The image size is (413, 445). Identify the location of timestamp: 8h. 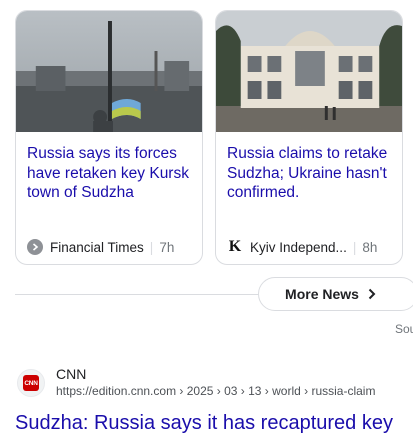
(370, 247).